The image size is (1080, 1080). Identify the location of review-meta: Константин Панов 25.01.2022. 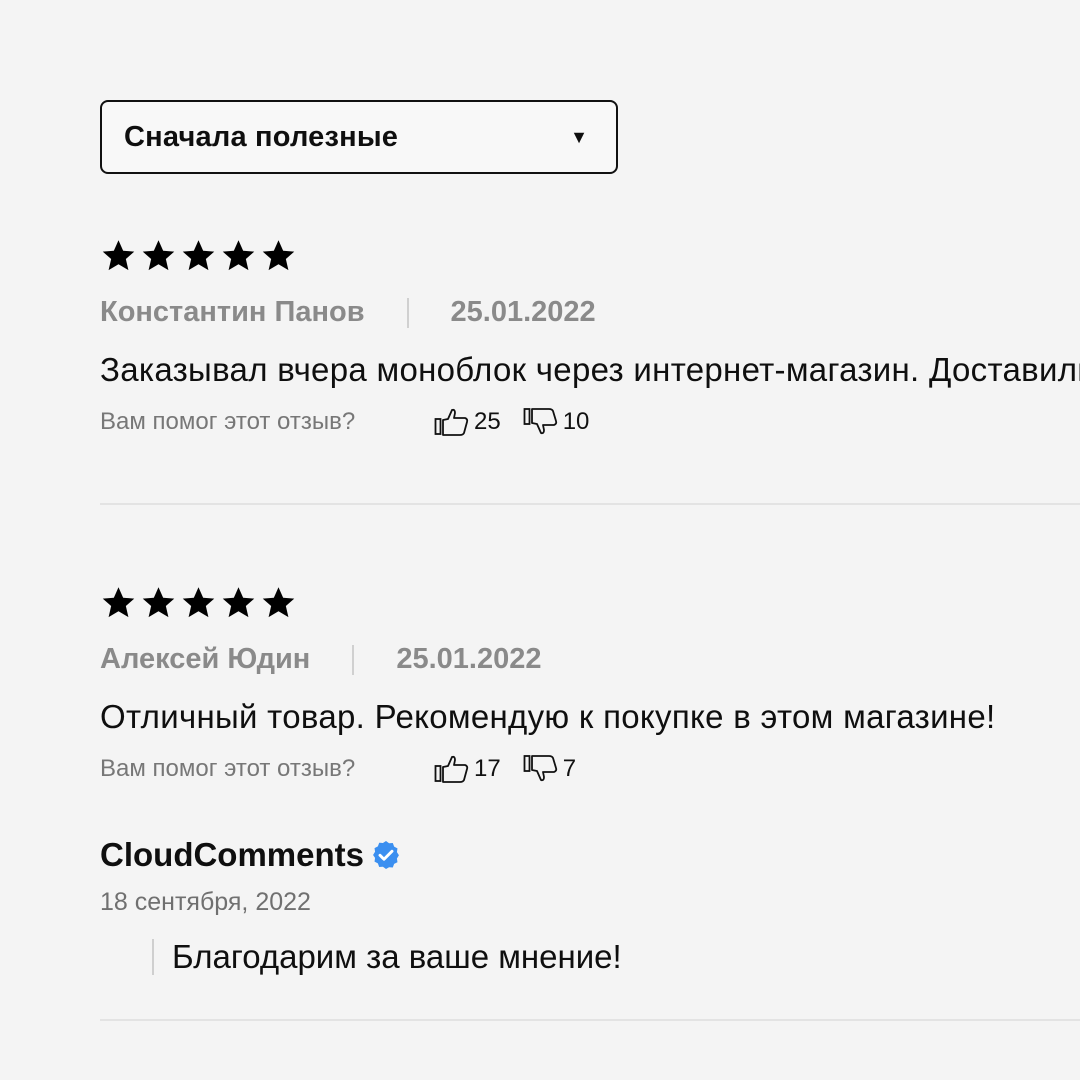
(590, 312).